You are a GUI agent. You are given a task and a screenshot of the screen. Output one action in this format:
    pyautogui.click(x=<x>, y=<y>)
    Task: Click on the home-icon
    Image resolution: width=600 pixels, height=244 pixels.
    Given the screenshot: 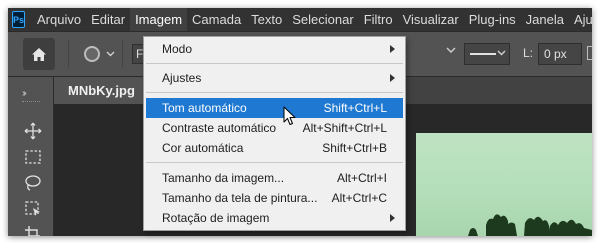 What is the action you would take?
    pyautogui.click(x=39, y=54)
    